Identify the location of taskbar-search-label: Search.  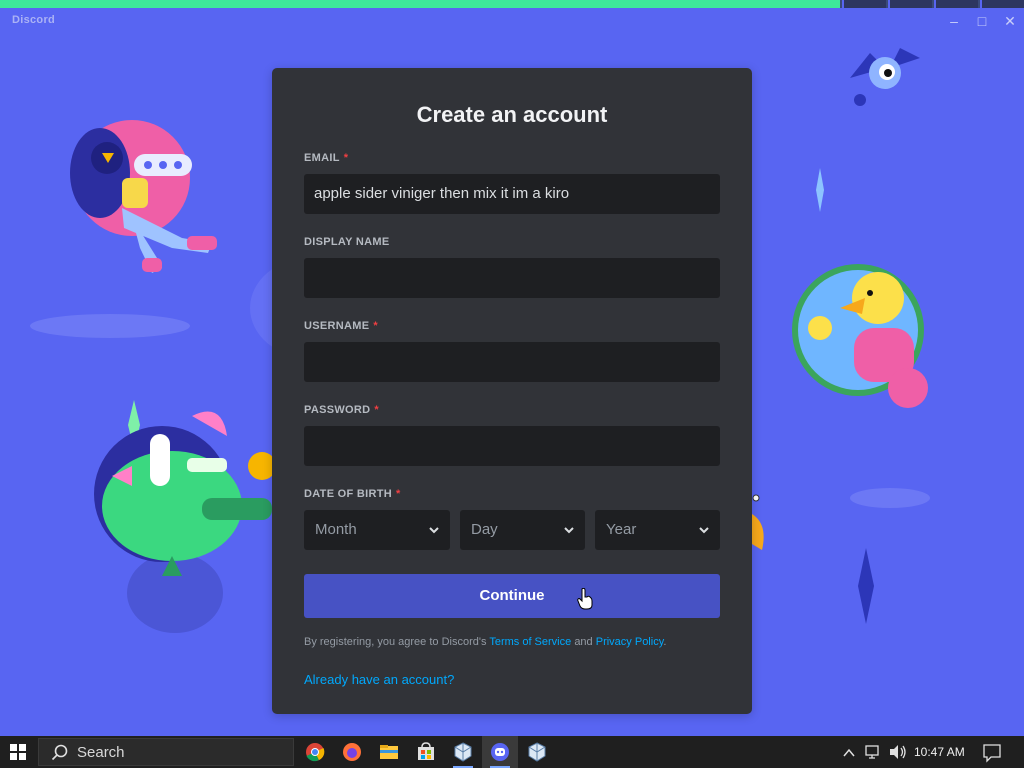
(101, 752).